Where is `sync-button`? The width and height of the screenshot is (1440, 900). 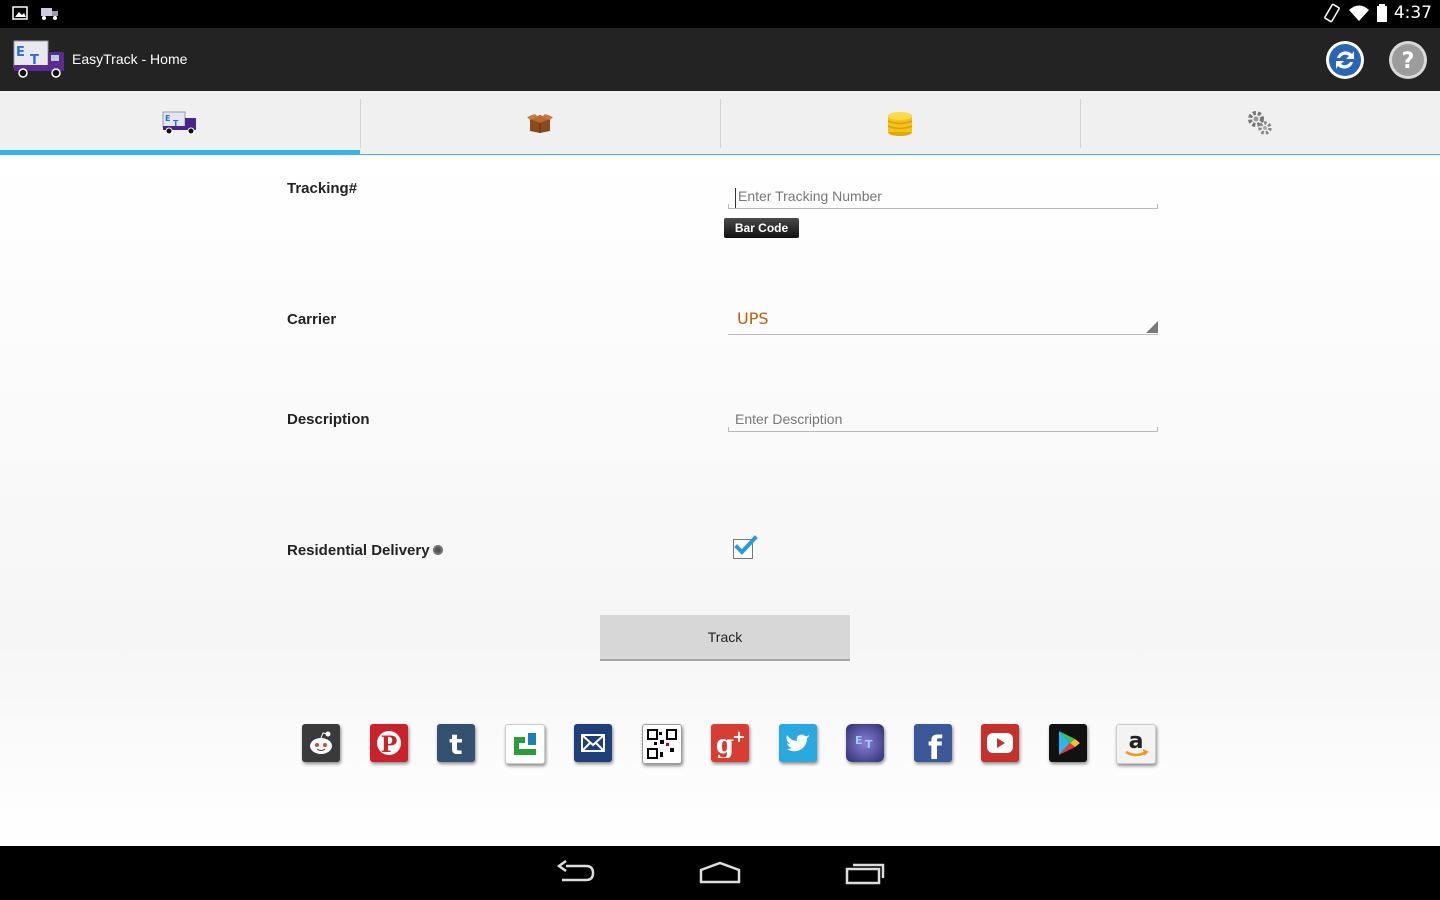 sync-button is located at coordinates (1345, 60).